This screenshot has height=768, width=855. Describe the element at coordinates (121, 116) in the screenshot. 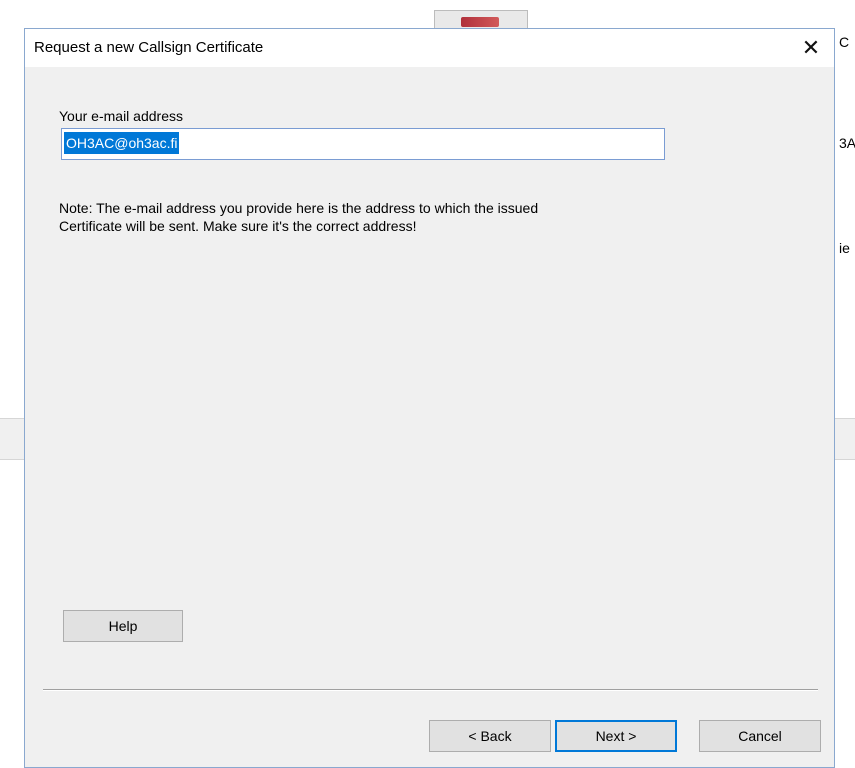

I see `email-label: Your e-mail address` at that location.